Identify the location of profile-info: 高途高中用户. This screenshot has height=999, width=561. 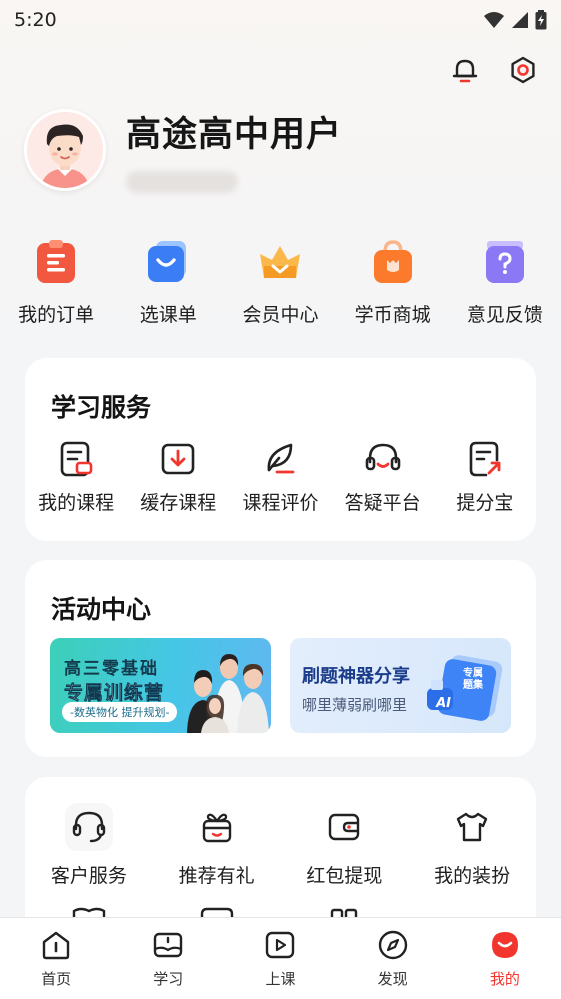
(234, 149).